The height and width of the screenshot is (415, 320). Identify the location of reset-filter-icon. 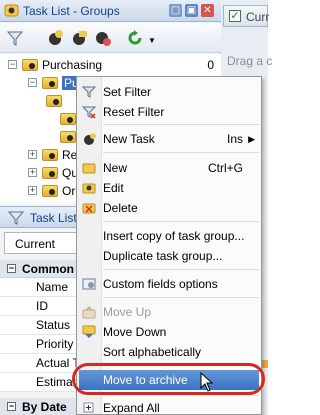
(89, 112).